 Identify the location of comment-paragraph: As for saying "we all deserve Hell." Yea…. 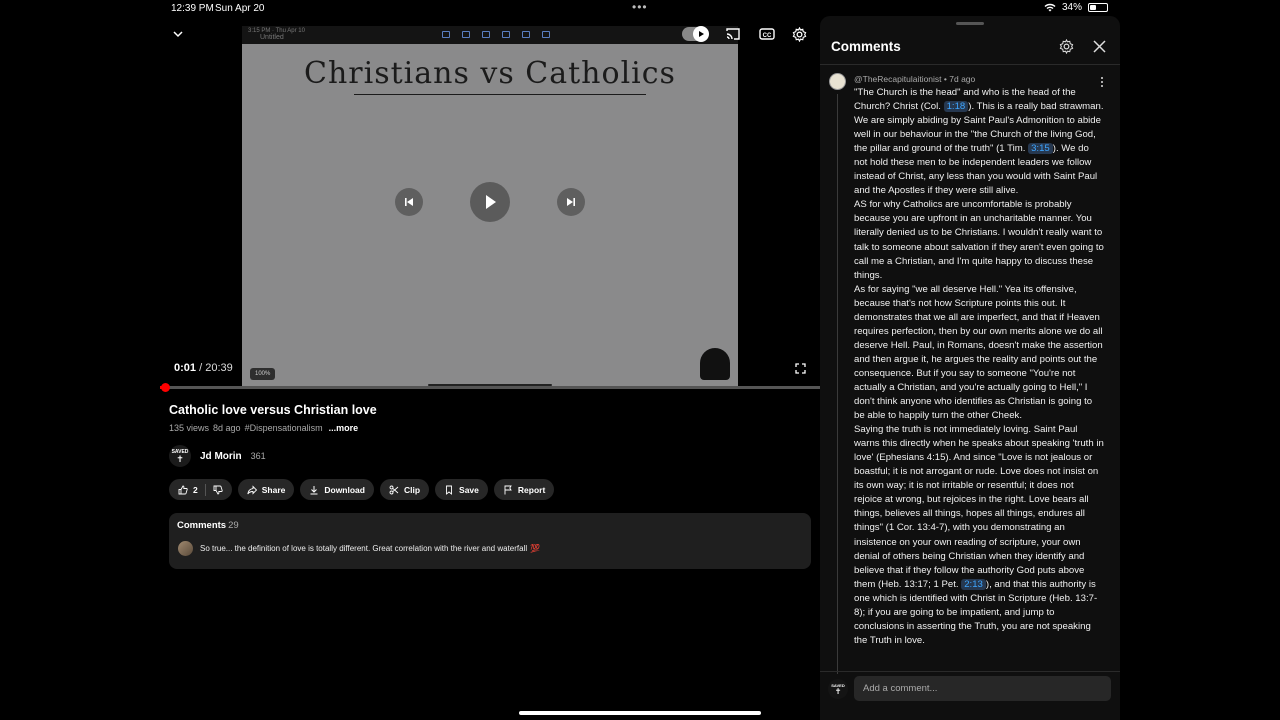
(978, 352).